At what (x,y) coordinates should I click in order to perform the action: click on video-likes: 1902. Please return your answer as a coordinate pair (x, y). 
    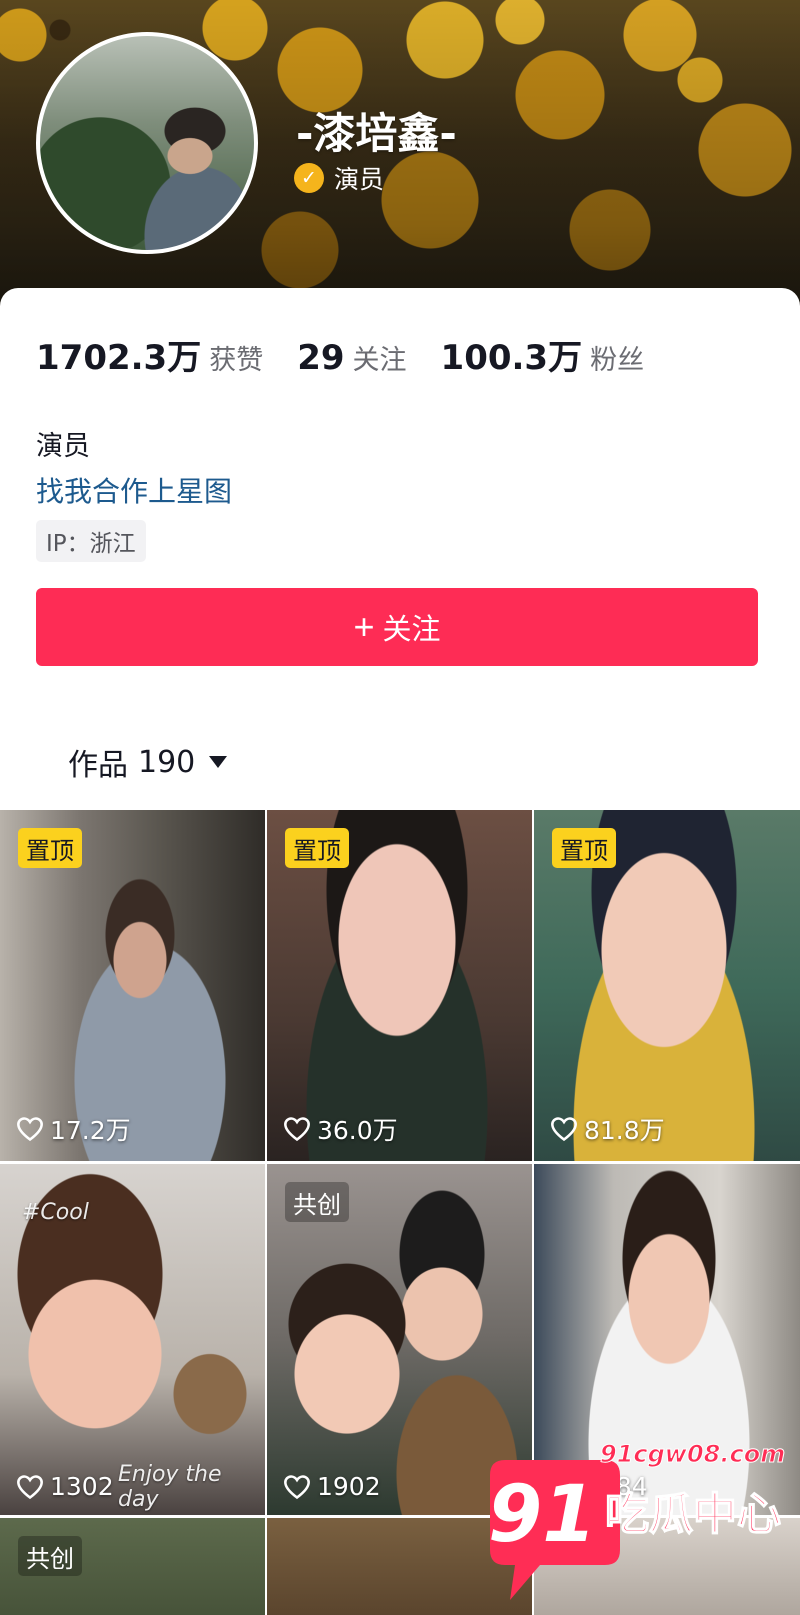
    Looking at the image, I should click on (332, 1486).